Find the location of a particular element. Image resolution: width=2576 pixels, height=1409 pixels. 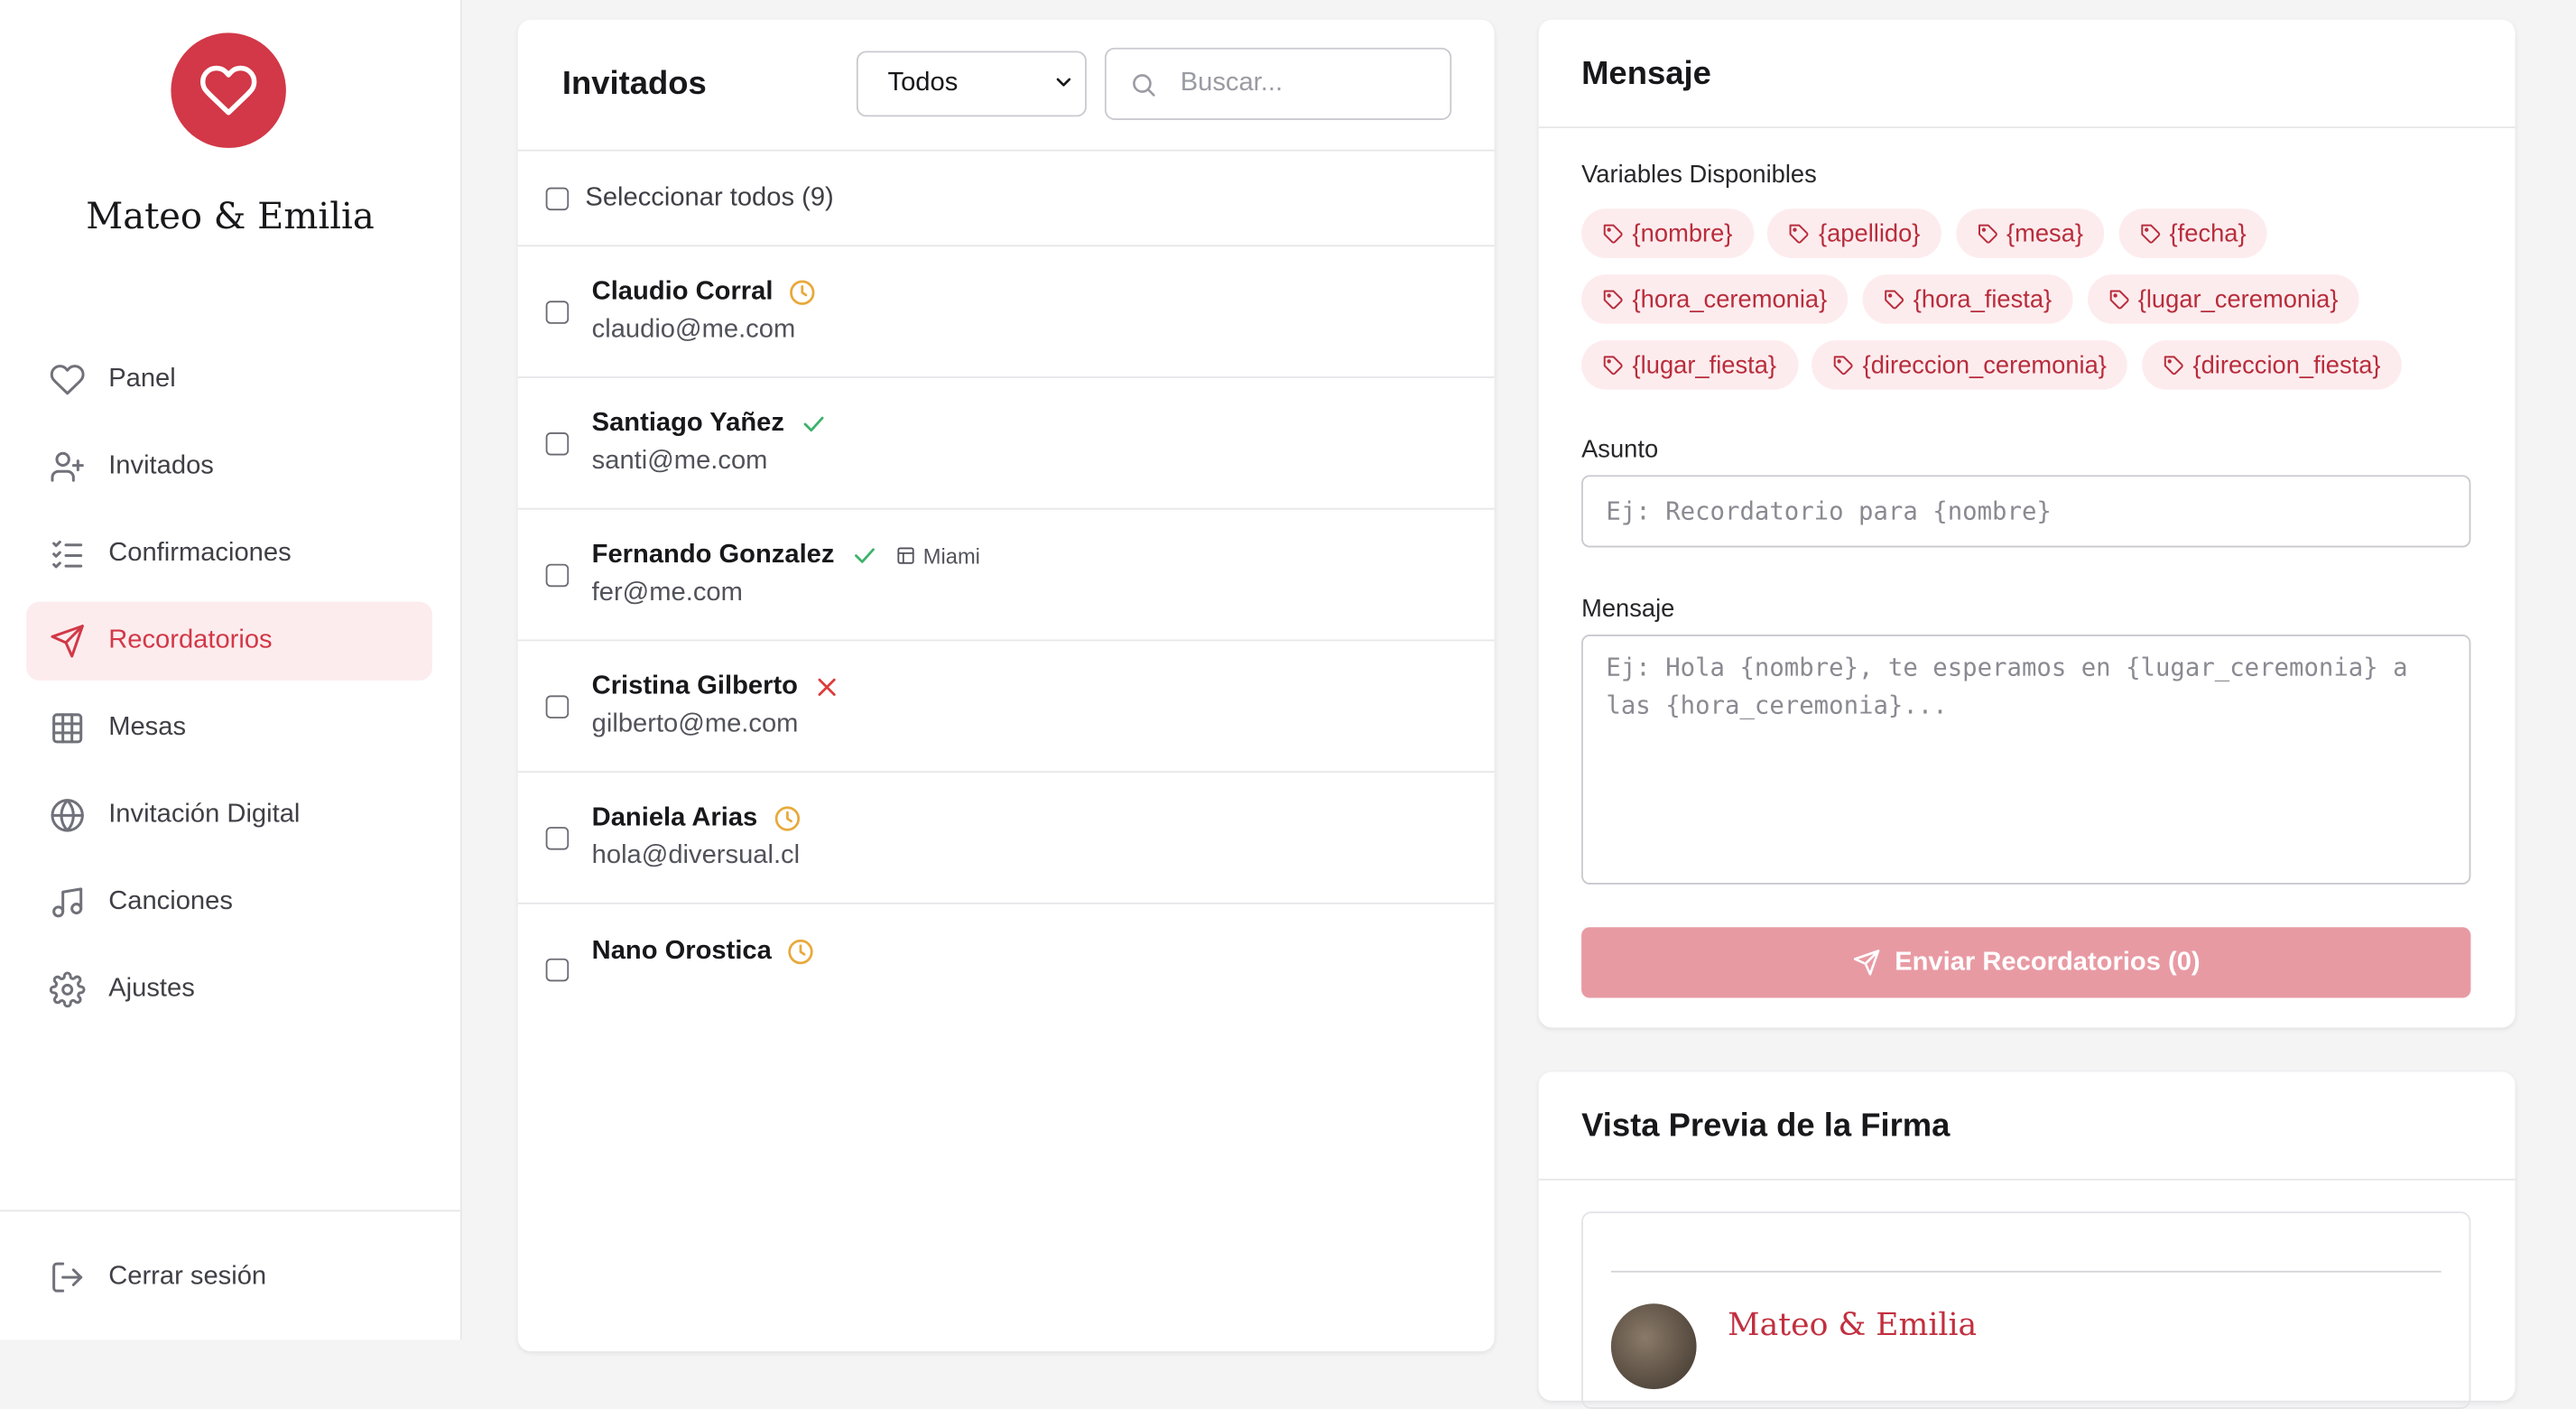

sidebar-item-invitacion-digital: Invitación Digital is located at coordinates (229, 816).